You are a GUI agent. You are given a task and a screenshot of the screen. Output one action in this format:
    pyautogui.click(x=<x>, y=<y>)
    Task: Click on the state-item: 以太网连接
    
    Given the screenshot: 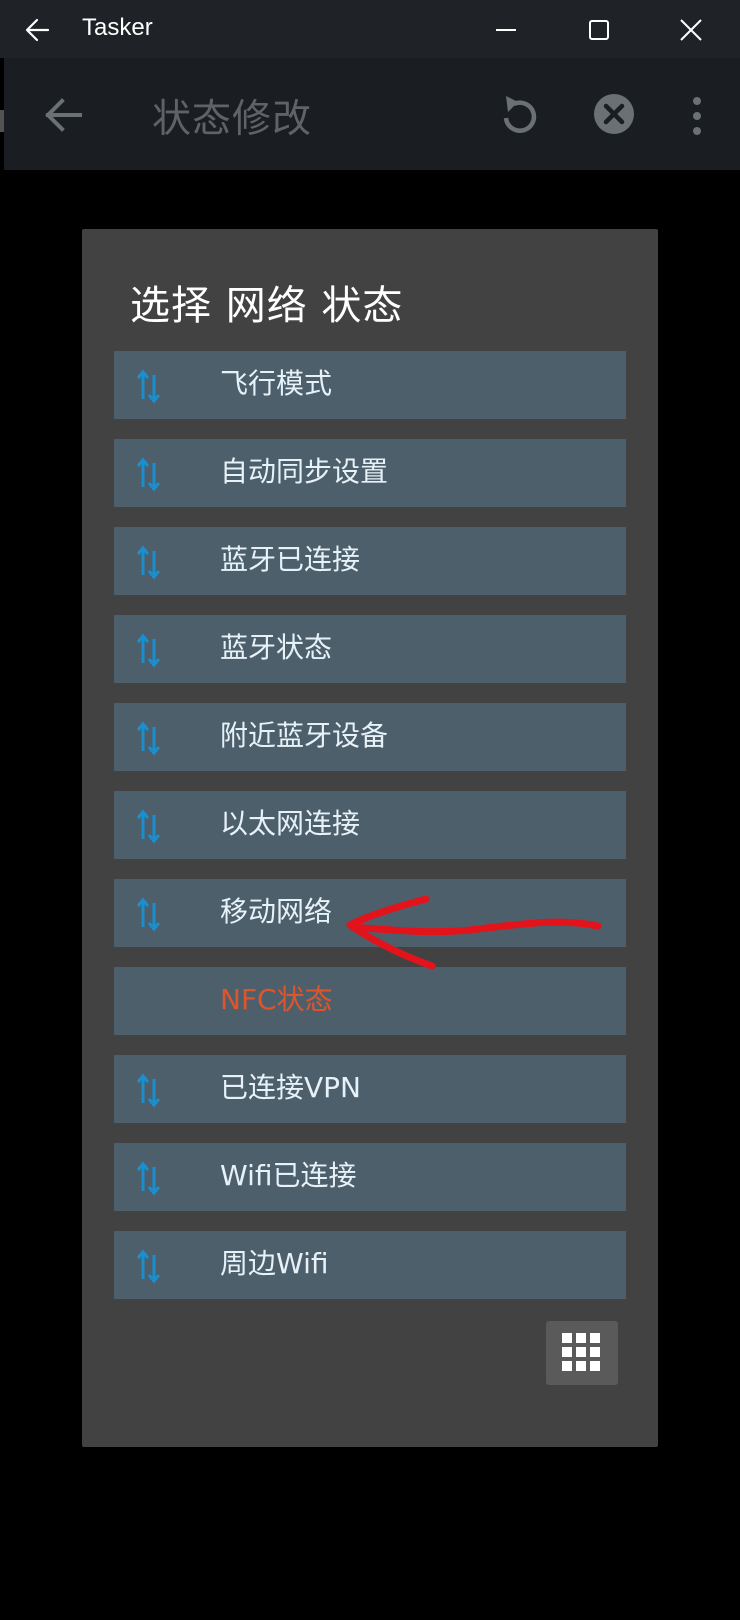 What is the action you would take?
    pyautogui.click(x=370, y=825)
    